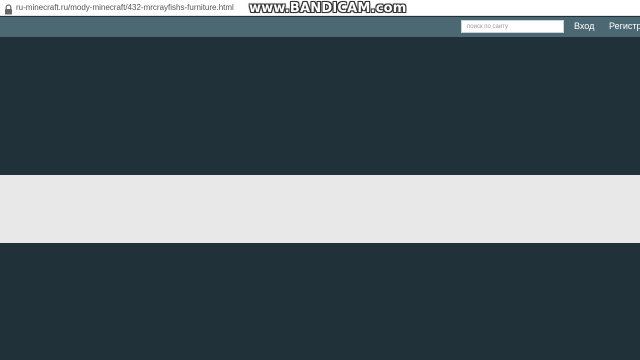 This screenshot has height=360, width=640. Describe the element at coordinates (8, 8) in the screenshot. I see `lock-icon` at that location.